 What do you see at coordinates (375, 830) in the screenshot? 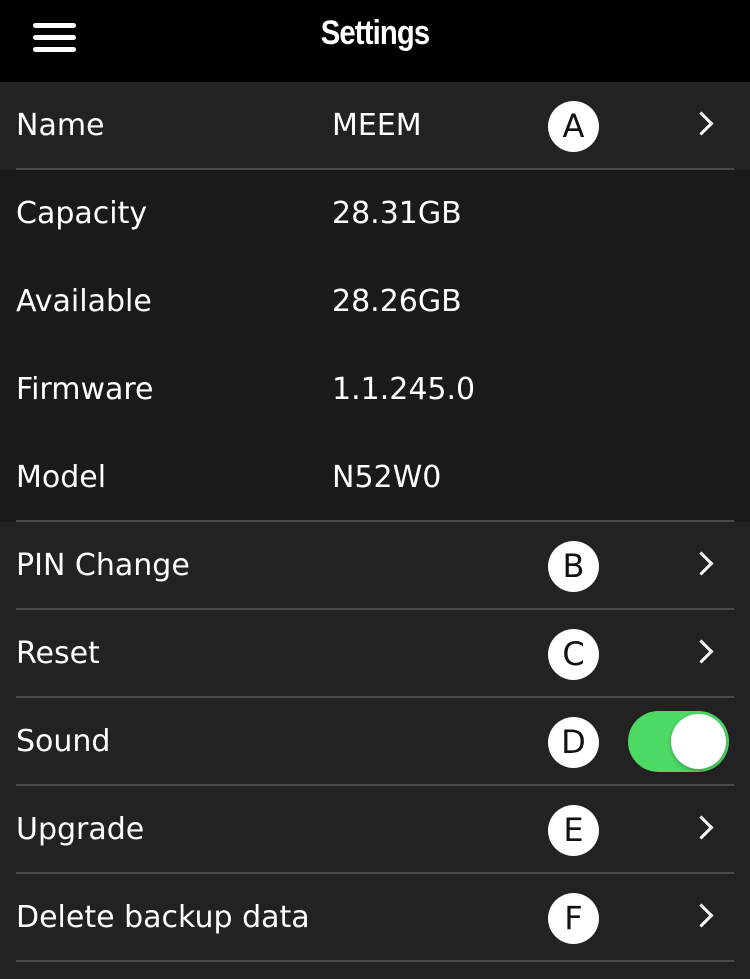
I see `upgrade-row: Upgrade E` at bounding box center [375, 830].